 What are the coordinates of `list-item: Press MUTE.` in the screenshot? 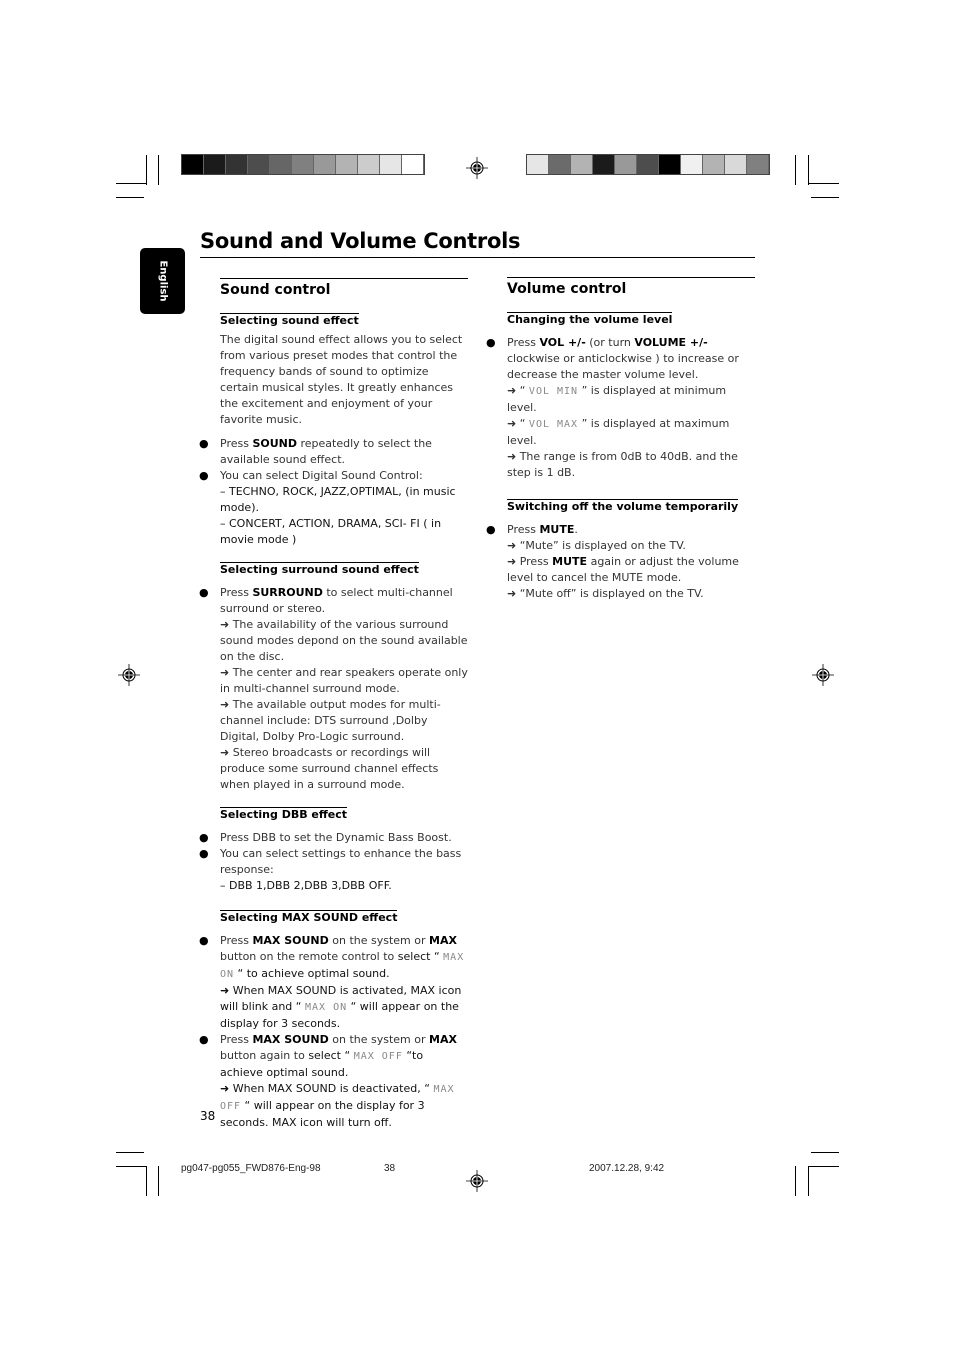 It's located at (620, 530).